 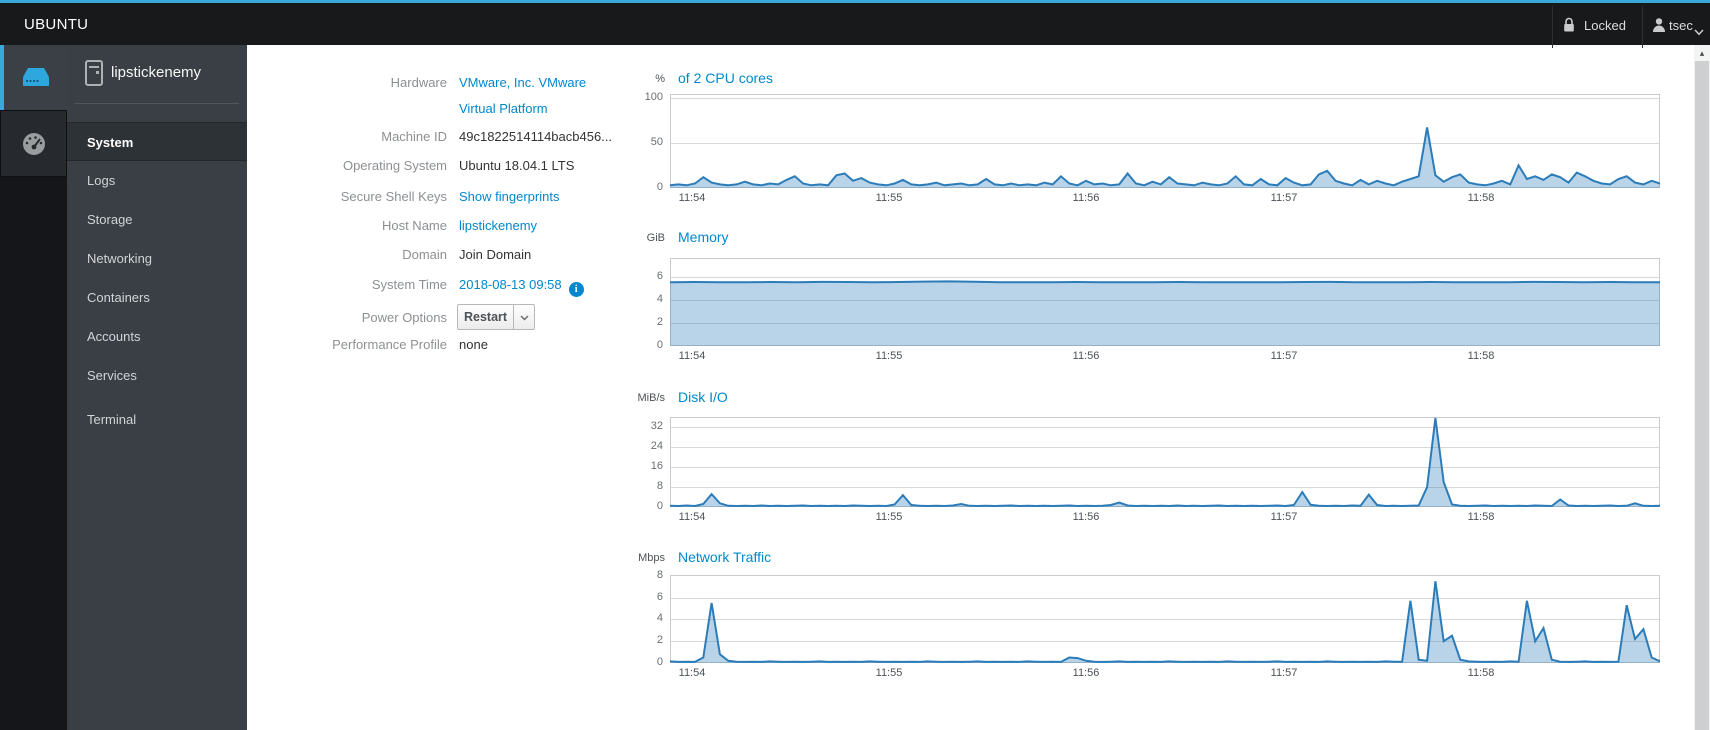 I want to click on ssh-keys-label: Secure Shell Keys, so click(x=393, y=196).